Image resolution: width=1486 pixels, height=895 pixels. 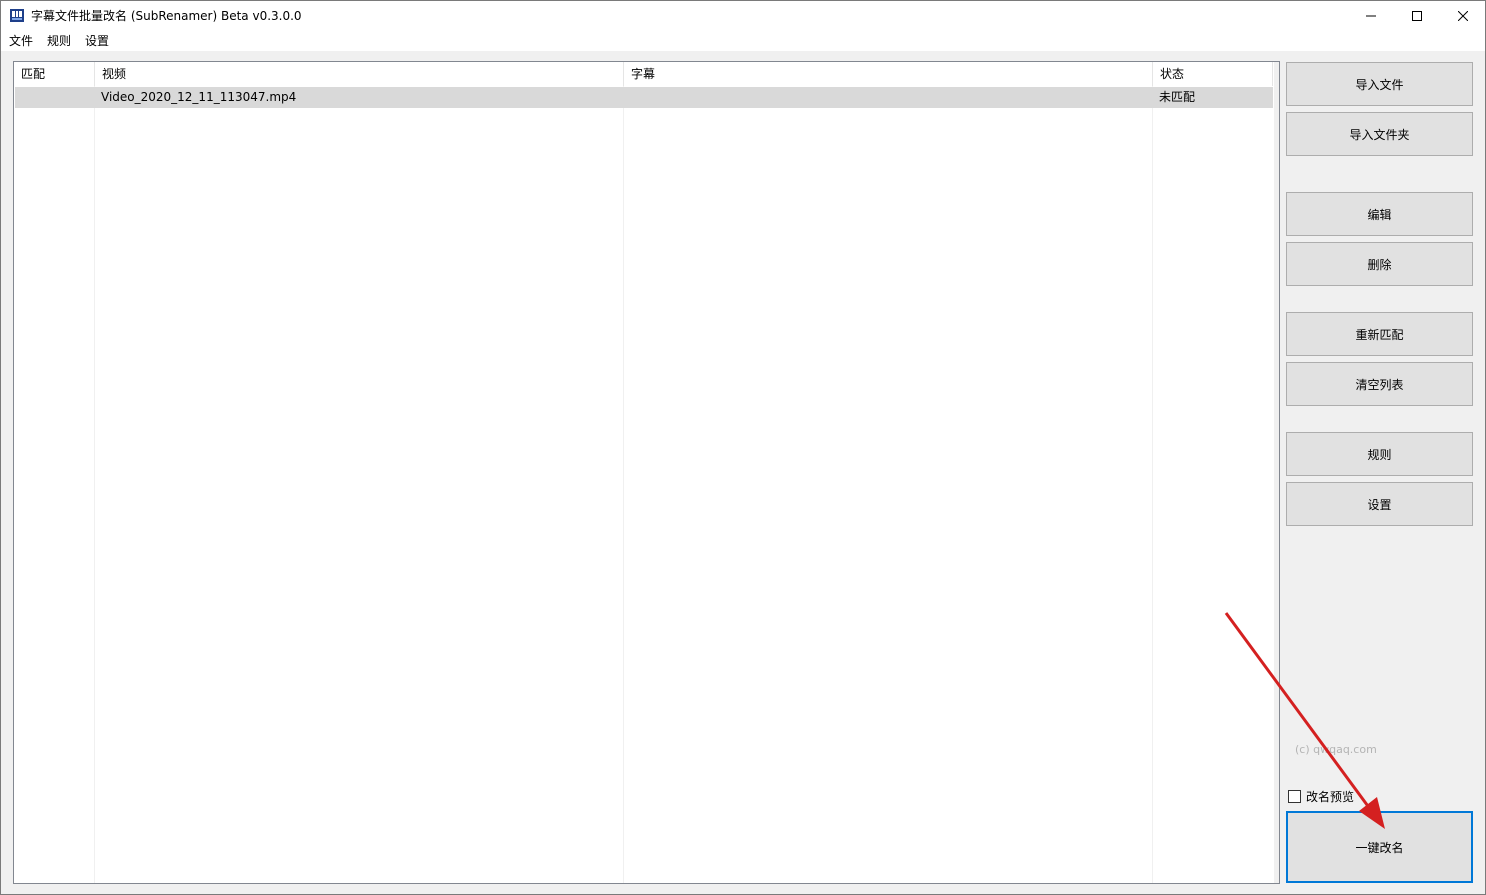 I want to click on settings-button: 设置, so click(x=1379, y=504).